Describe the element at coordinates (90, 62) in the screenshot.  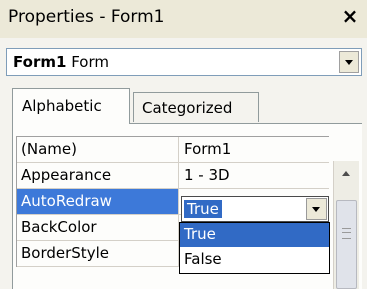
I see `object-type: Form` at that location.